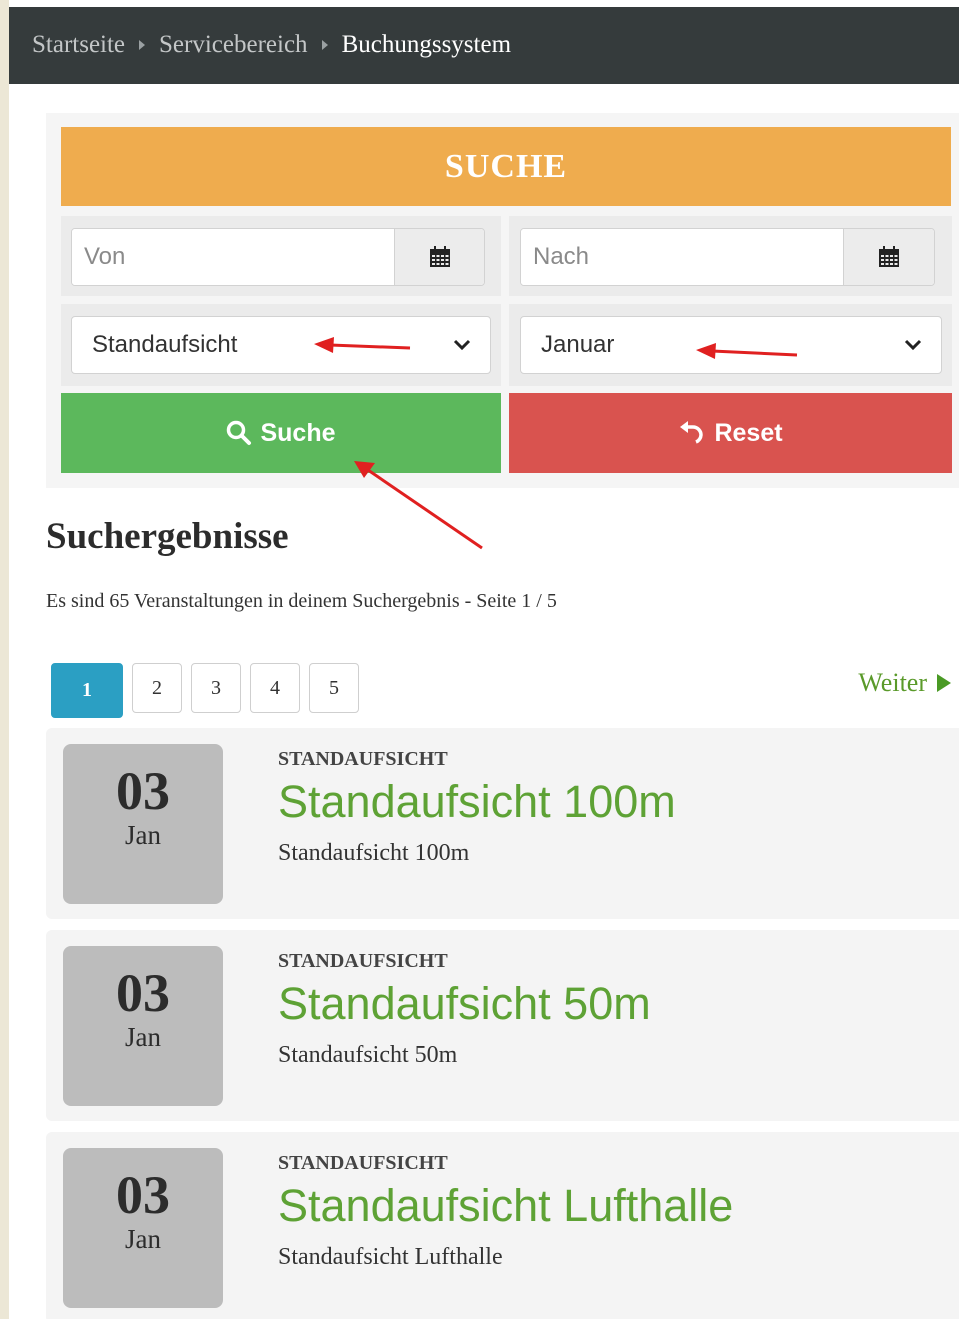  What do you see at coordinates (374, 853) in the screenshot?
I see `event-subtitle: Standaufsicht 100m` at bounding box center [374, 853].